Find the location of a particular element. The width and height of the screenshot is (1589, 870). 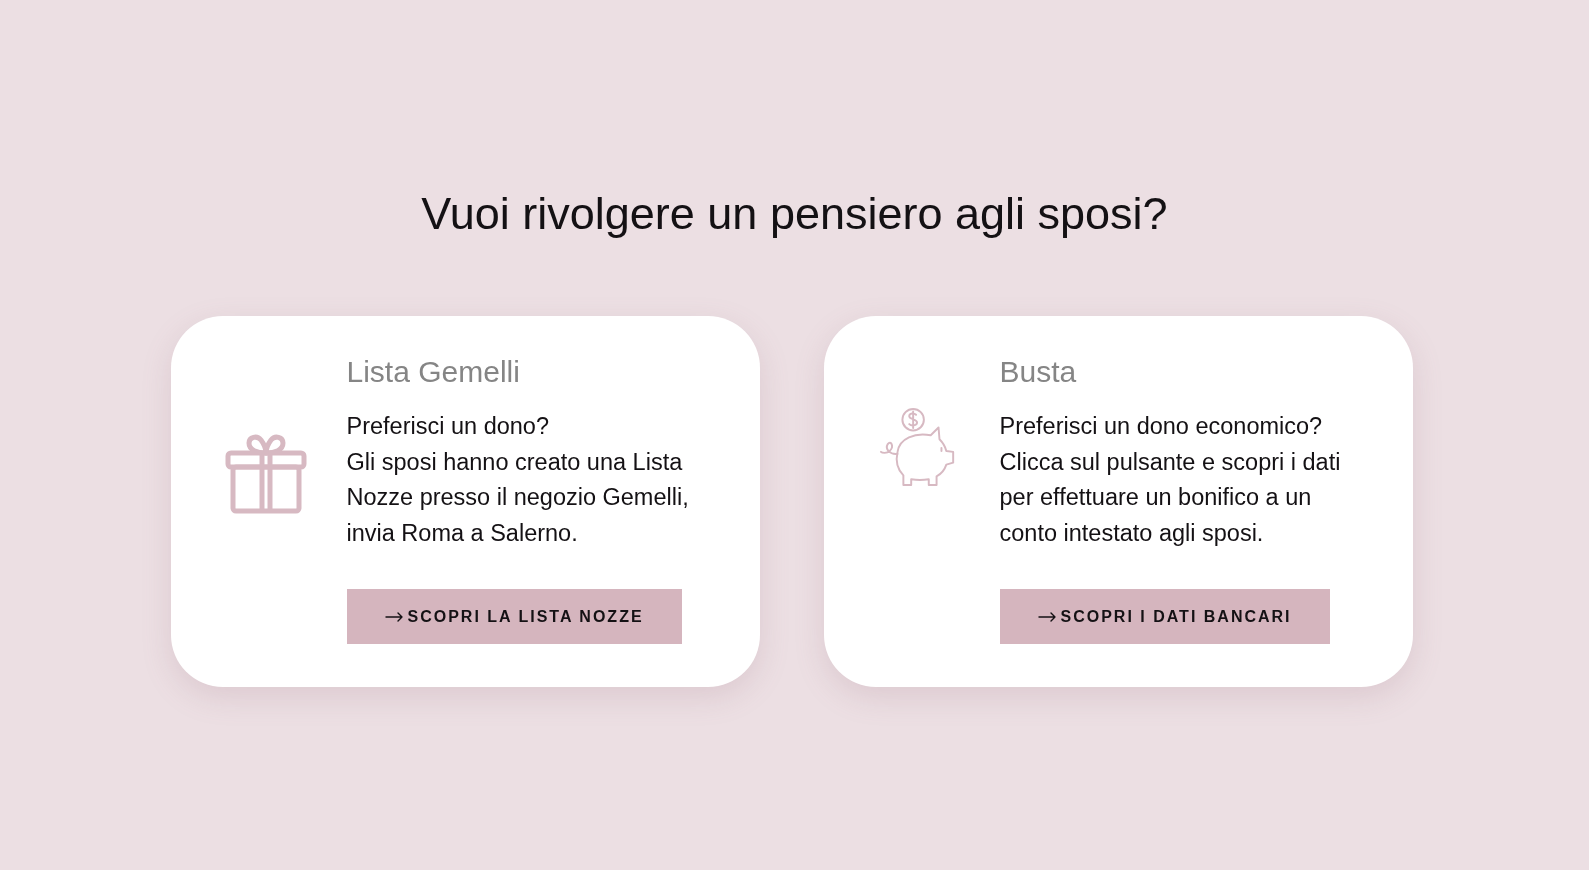

action-button: SCOPRI LA LISTA NOZZE is located at coordinates (514, 616).